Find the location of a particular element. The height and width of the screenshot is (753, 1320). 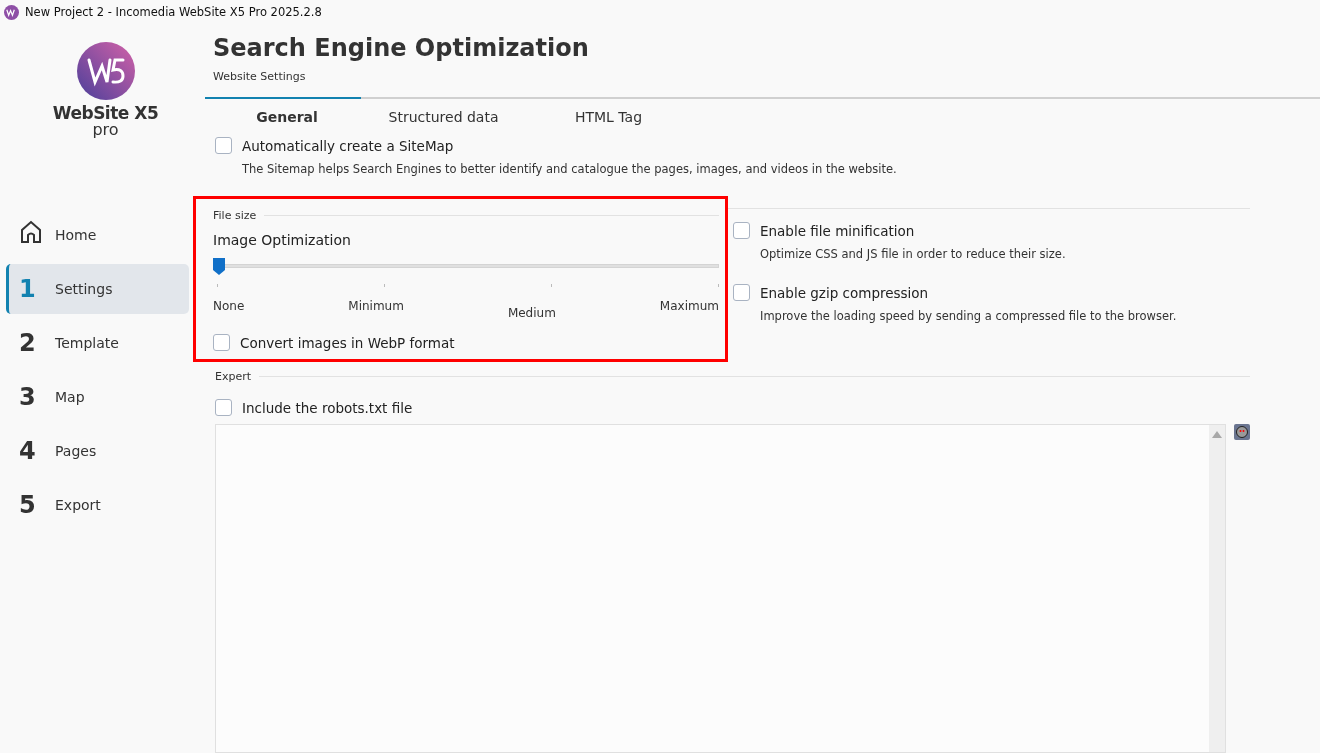

nav-label: Pages is located at coordinates (76, 451).